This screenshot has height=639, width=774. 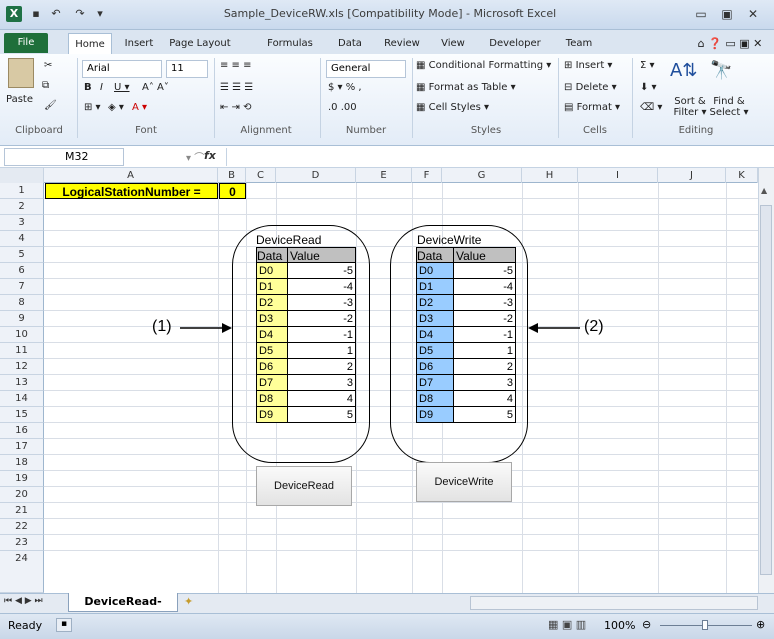 I want to click on format-cells-button: ▤ Format ▾, so click(x=592, y=107).